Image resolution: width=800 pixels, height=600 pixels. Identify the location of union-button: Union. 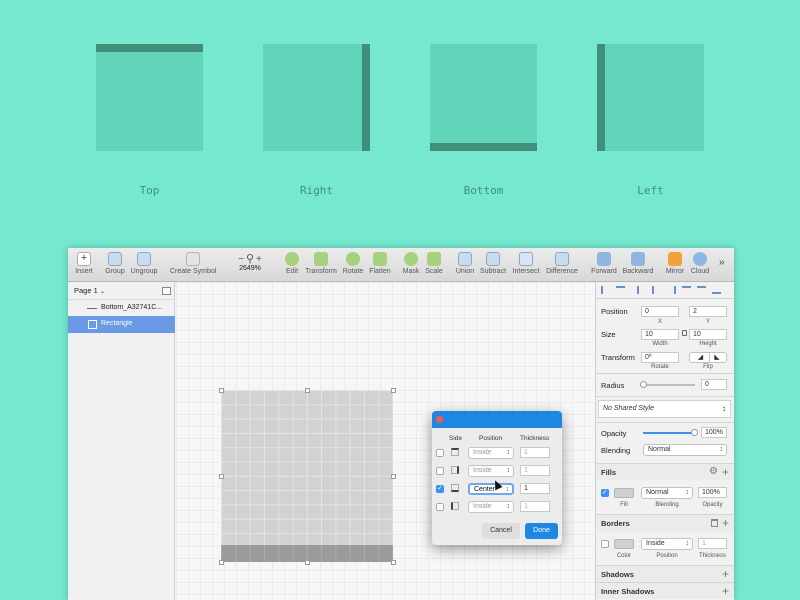
(465, 263).